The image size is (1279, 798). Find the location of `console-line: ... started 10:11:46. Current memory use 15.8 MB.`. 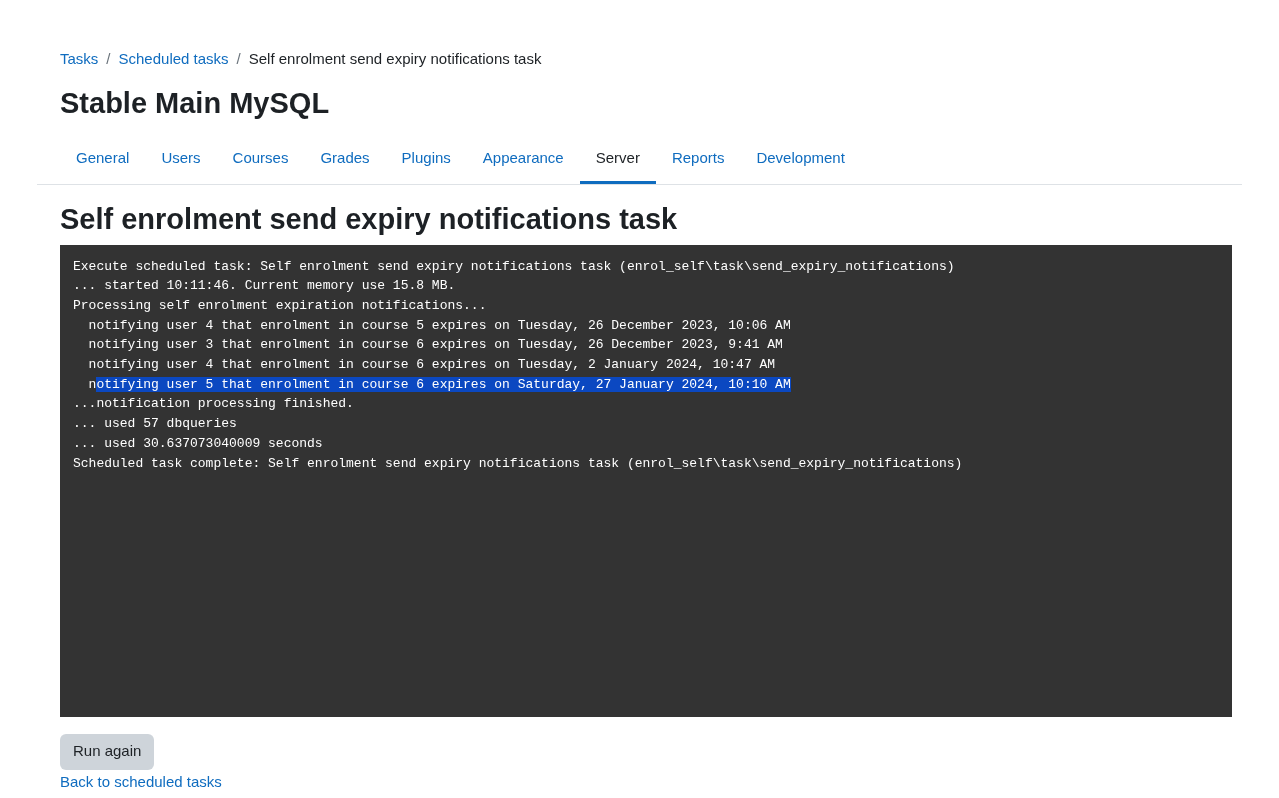

console-line: ... started 10:11:46. Current memory use 15.8 MB. is located at coordinates (264, 286).